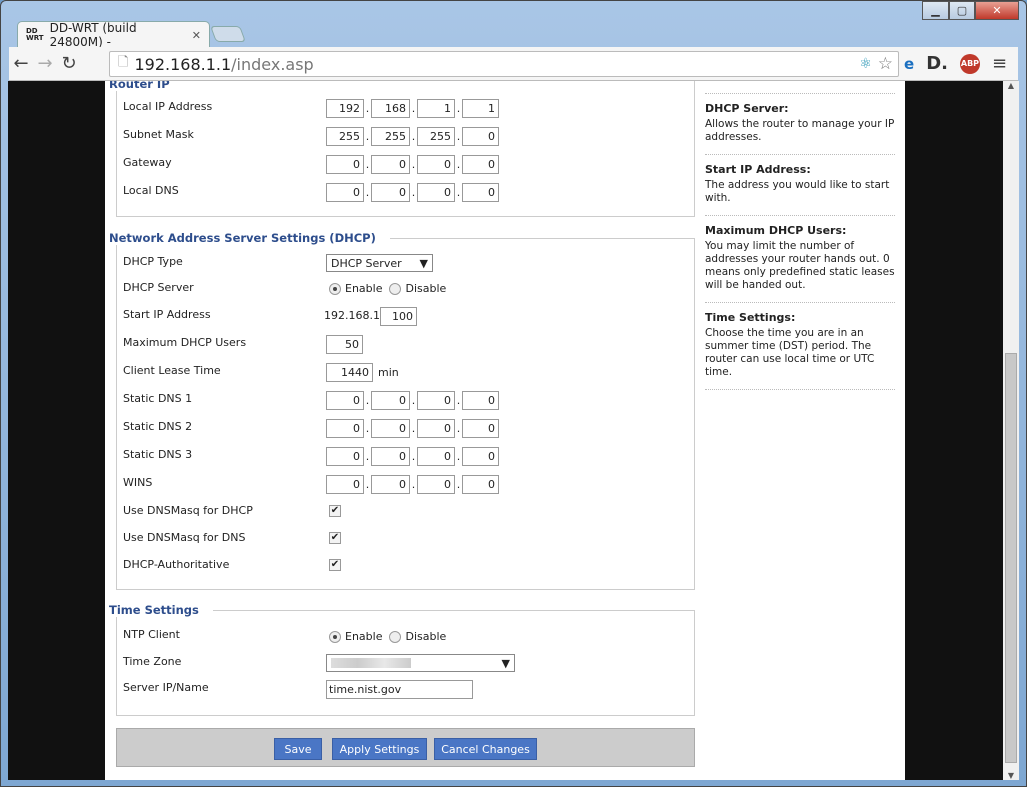 The height and width of the screenshot is (787, 1027). What do you see at coordinates (158, 287) in the screenshot?
I see `dhcp-server-label: DHCP Server` at bounding box center [158, 287].